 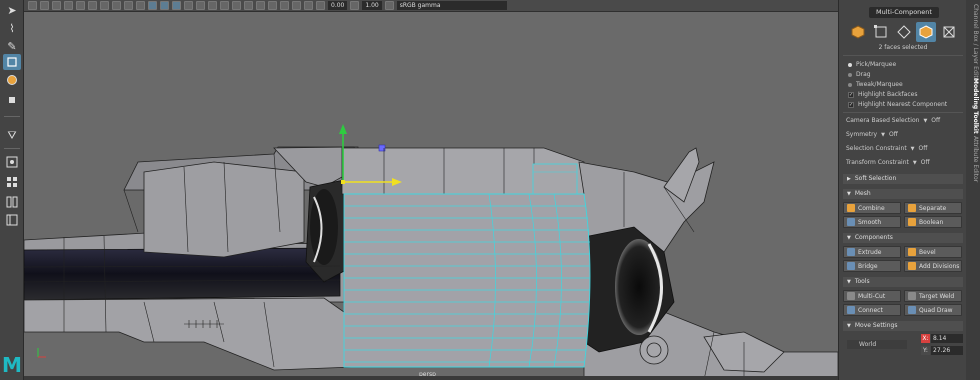 I want to click on ambient-occlusion-icon, so click(x=224, y=5).